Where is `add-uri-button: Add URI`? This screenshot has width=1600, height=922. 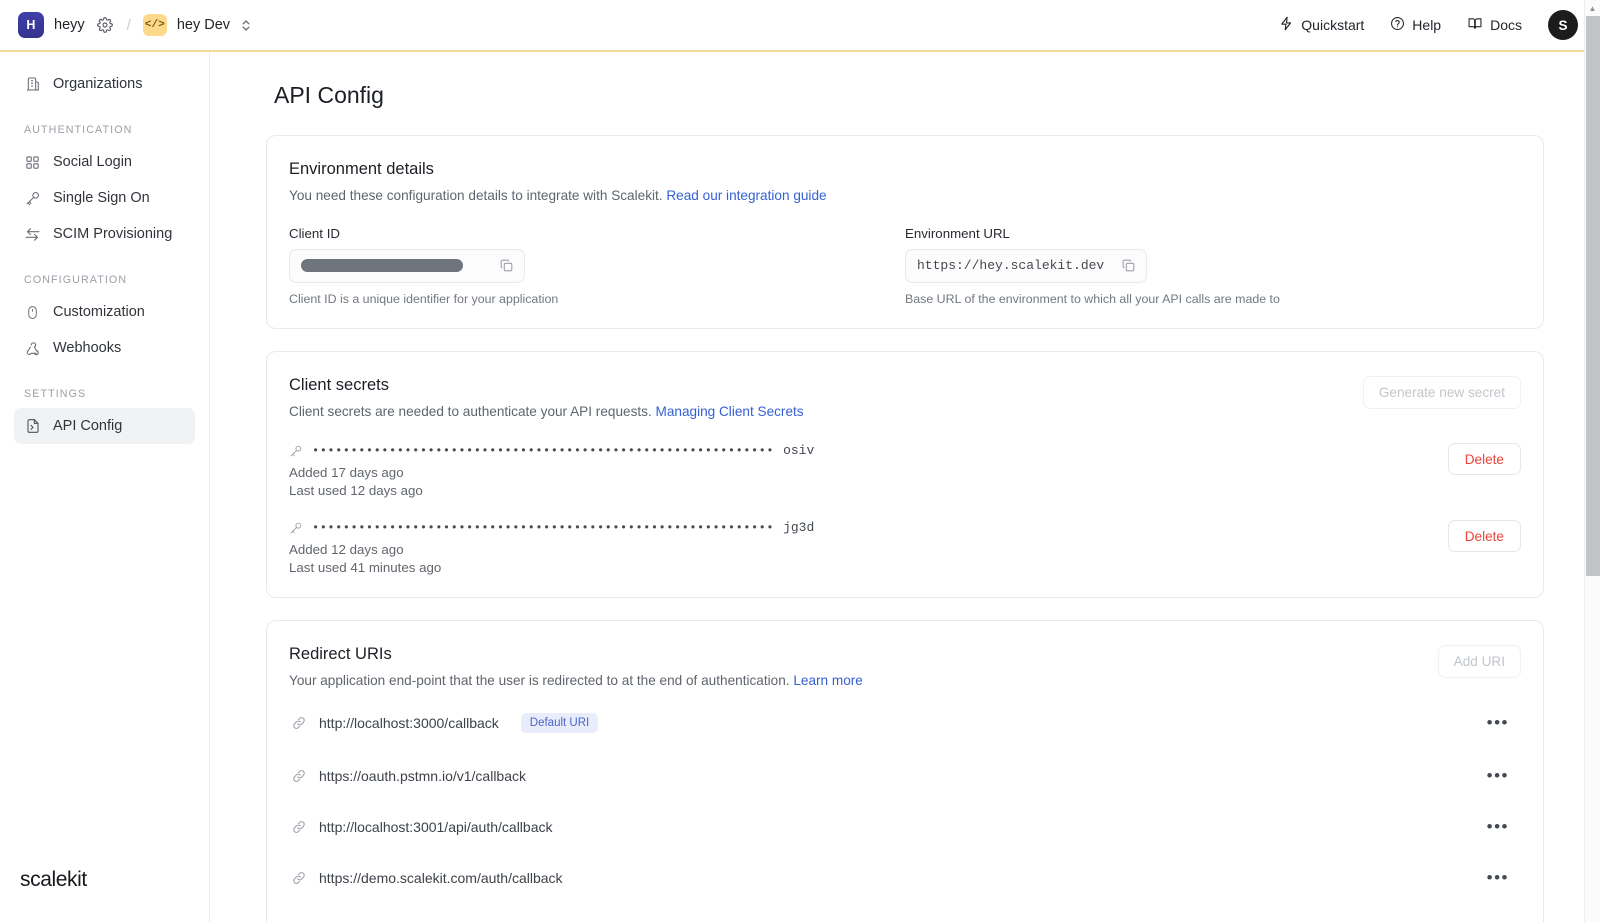
add-uri-button: Add URI is located at coordinates (1479, 662).